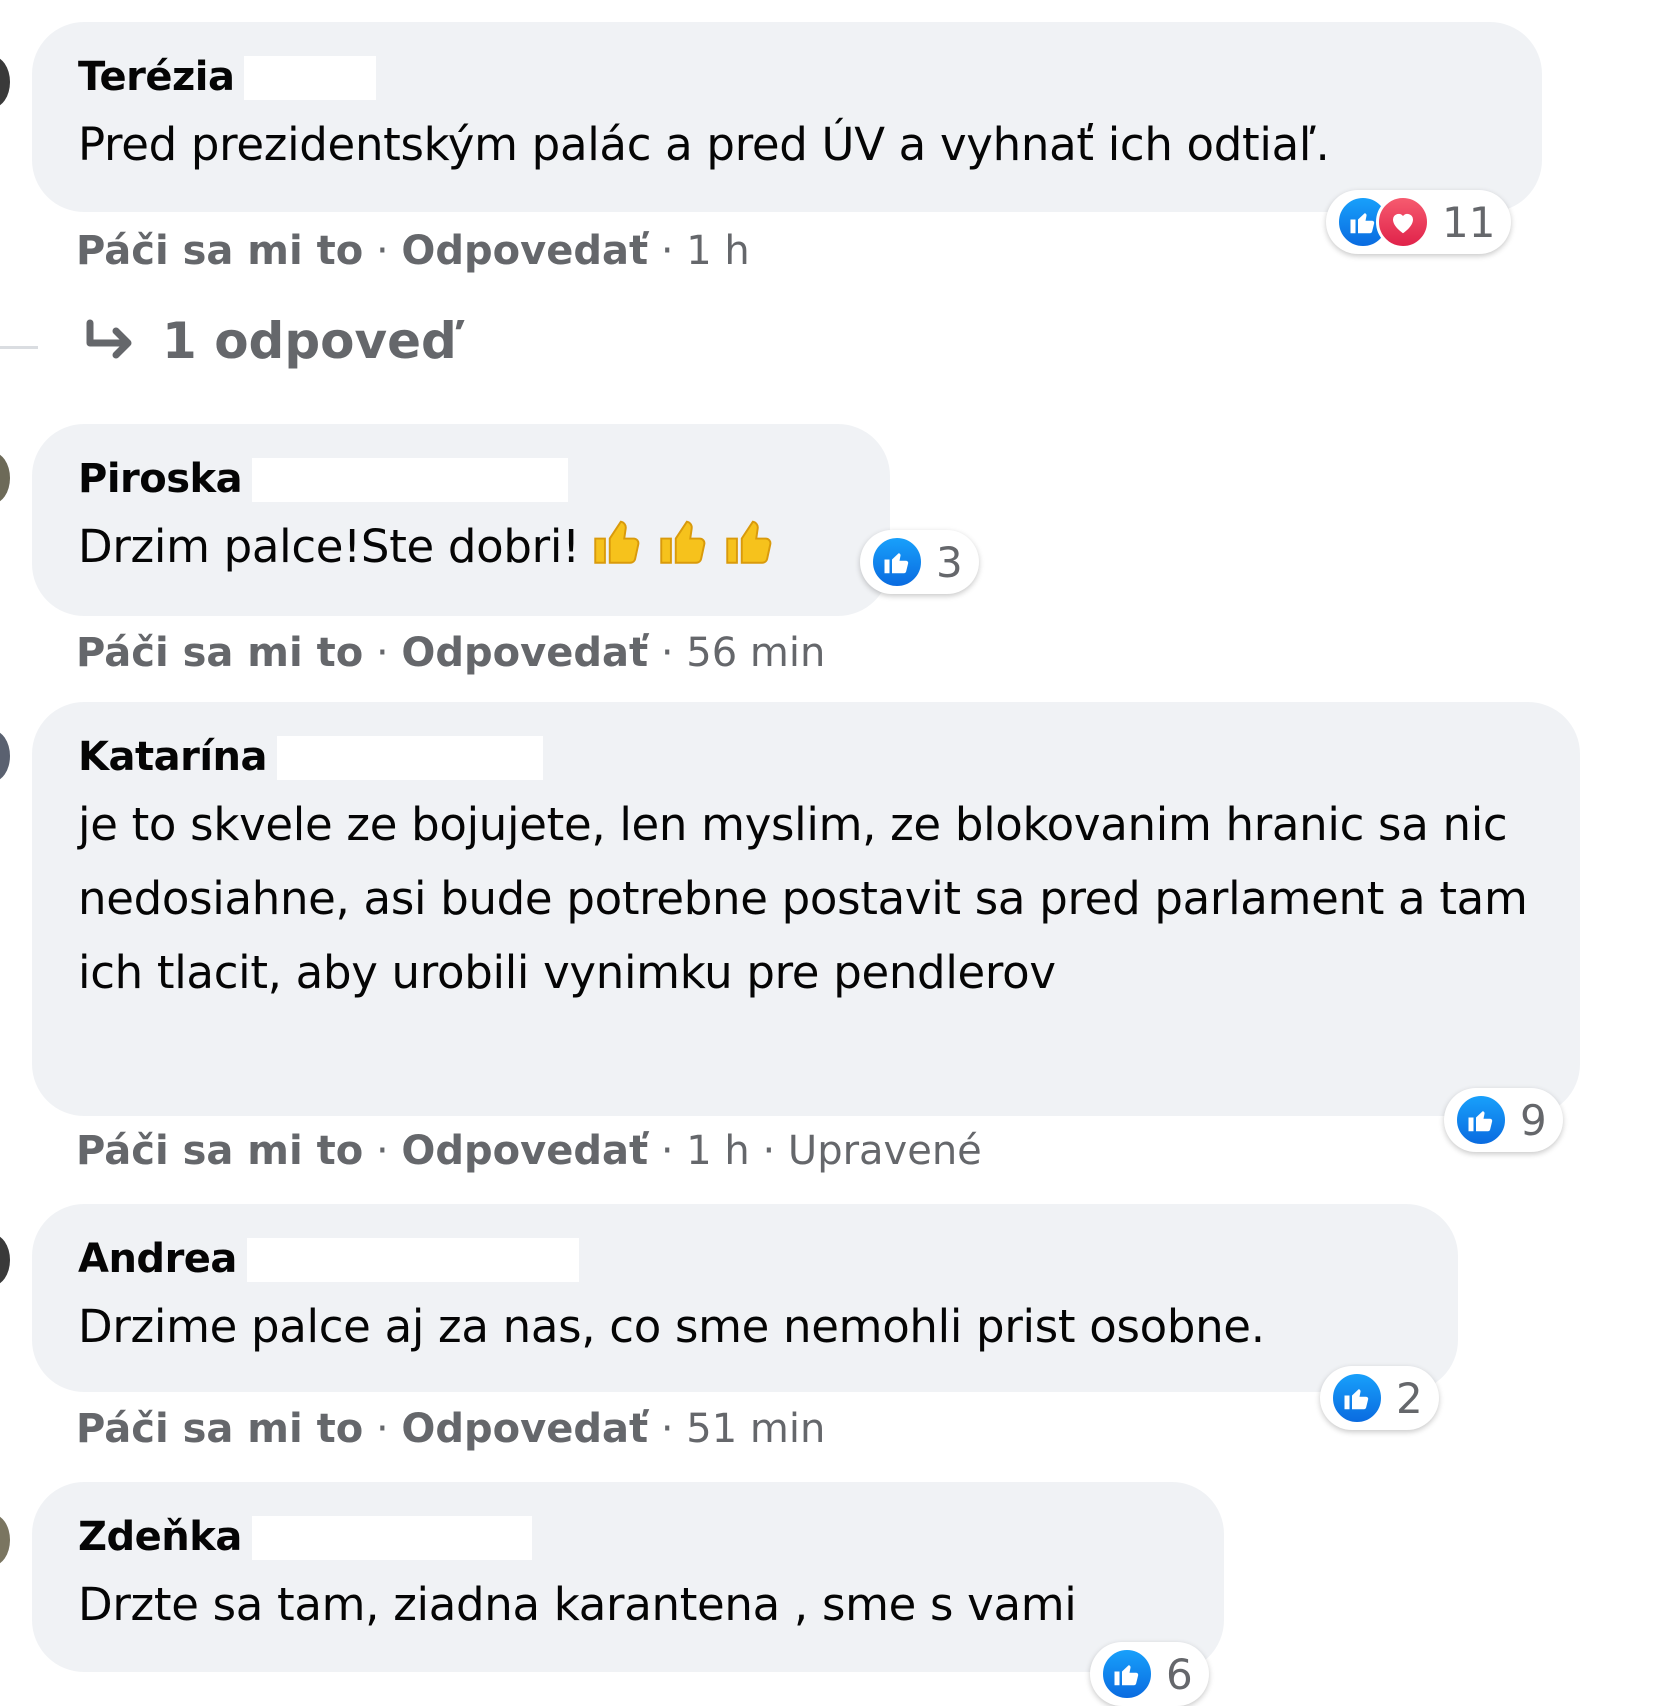  I want to click on comment-bubble: Piroska Drzim palce!Ste dobri!, so click(461, 520).